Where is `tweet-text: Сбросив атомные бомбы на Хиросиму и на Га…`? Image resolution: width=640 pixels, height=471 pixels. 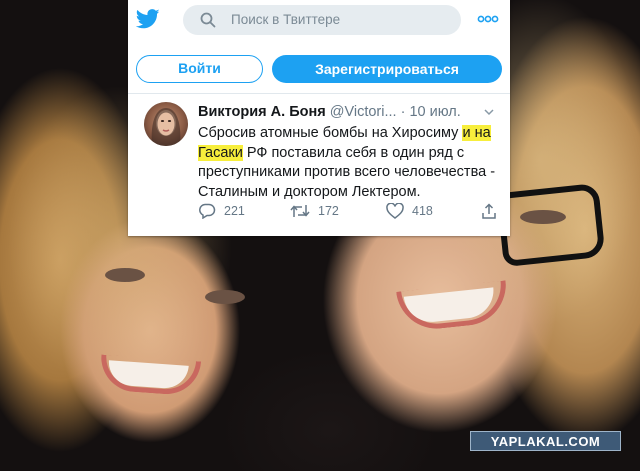
tweet-text: Сбросив атомные бомбы на Хиросиму и на Га… is located at coordinates (348, 163).